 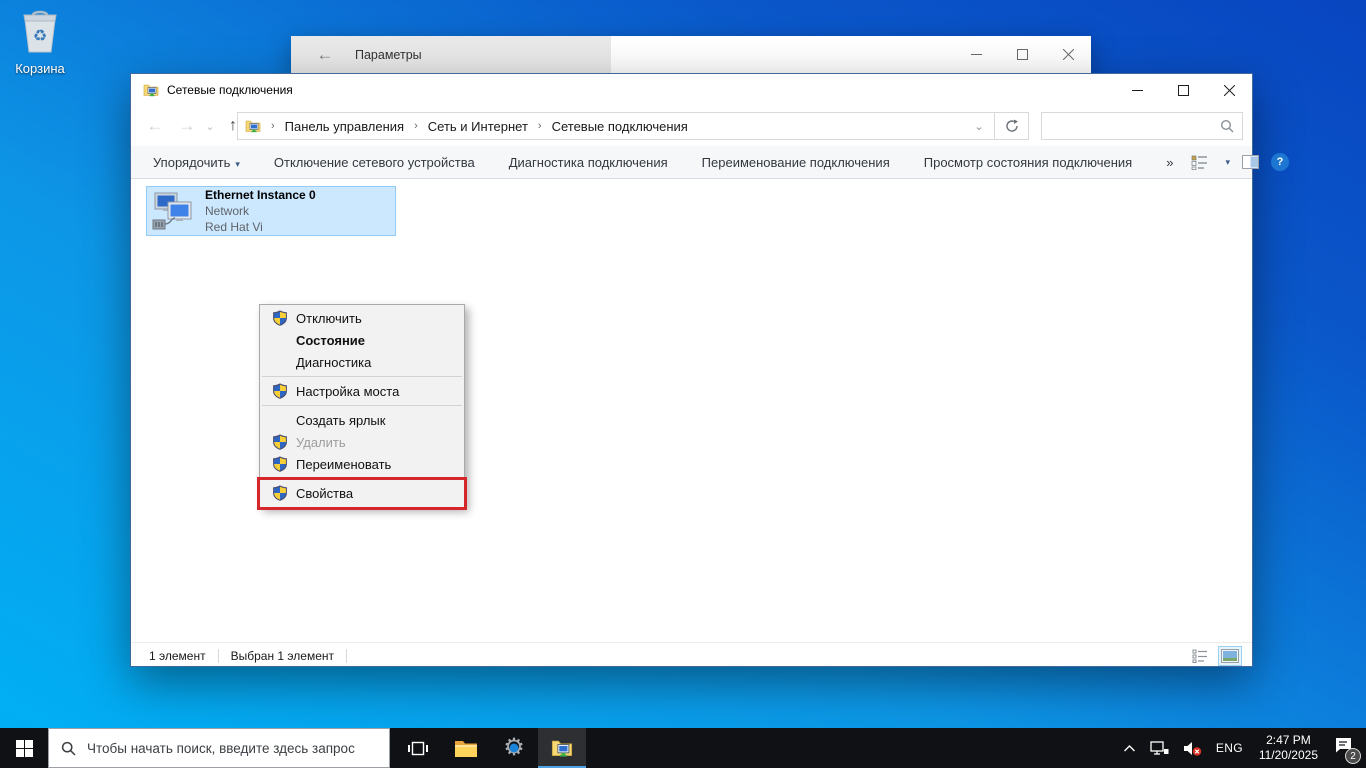 I want to click on address-location-icon, so click(x=253, y=126).